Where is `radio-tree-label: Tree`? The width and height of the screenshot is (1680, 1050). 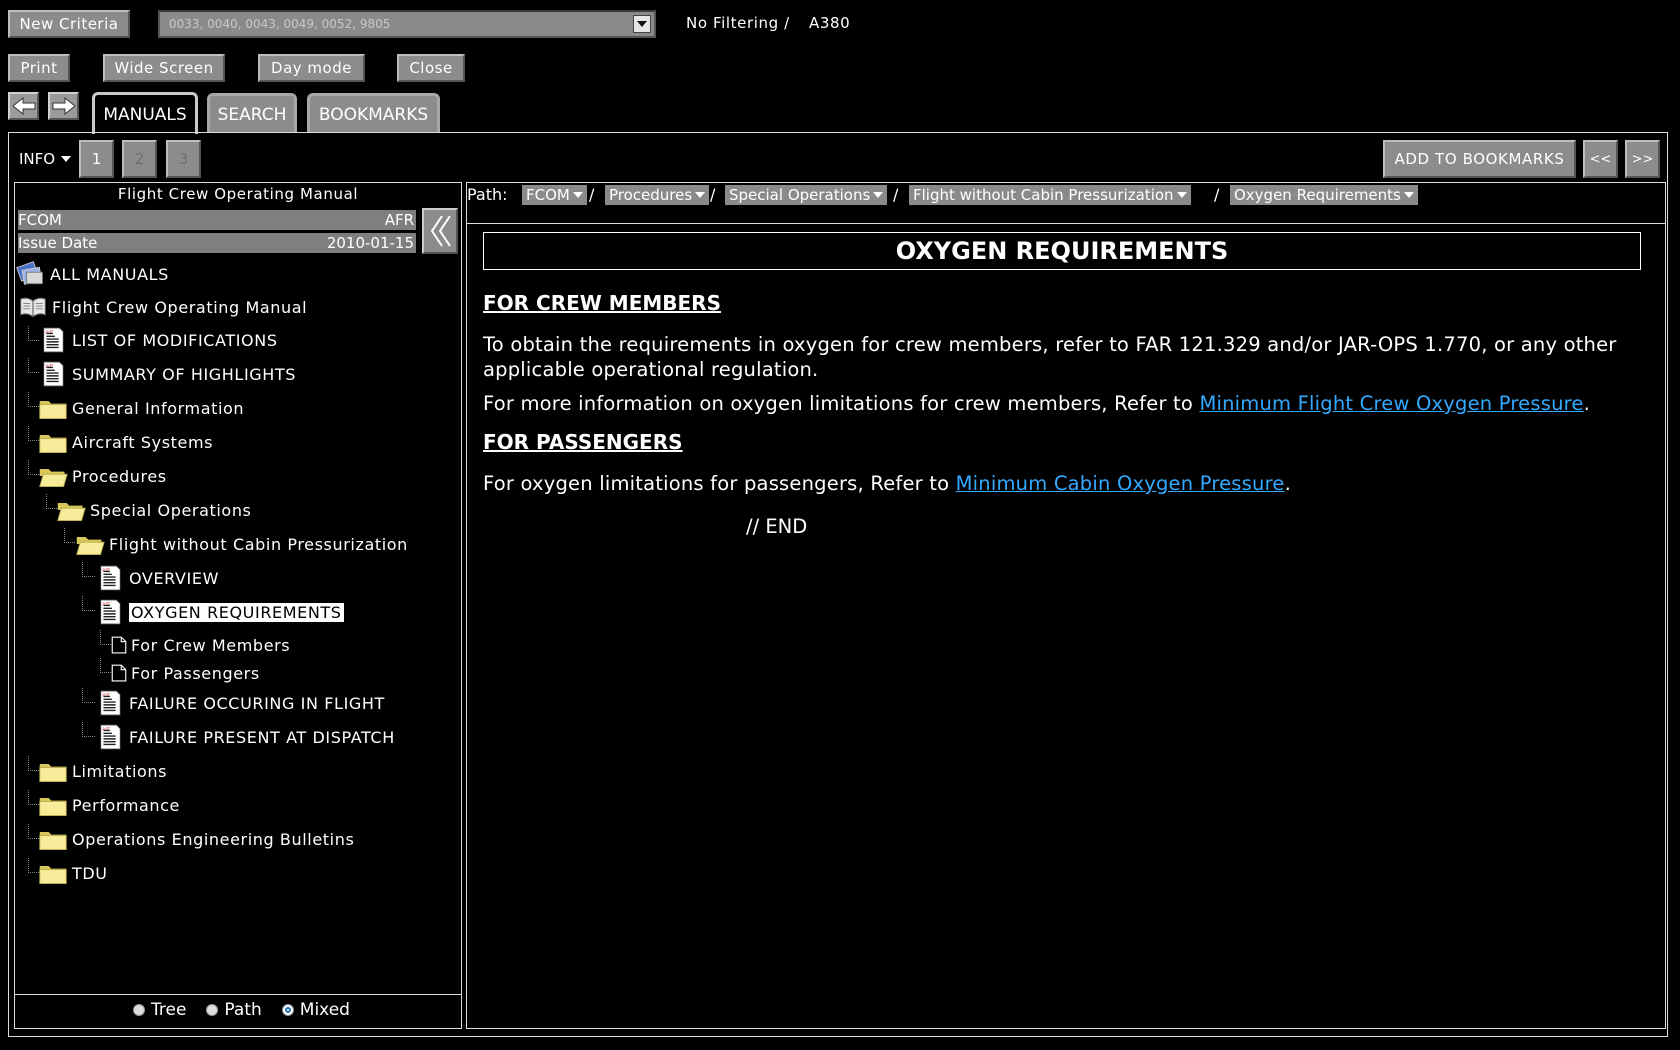
radio-tree-label: Tree is located at coordinates (169, 1010).